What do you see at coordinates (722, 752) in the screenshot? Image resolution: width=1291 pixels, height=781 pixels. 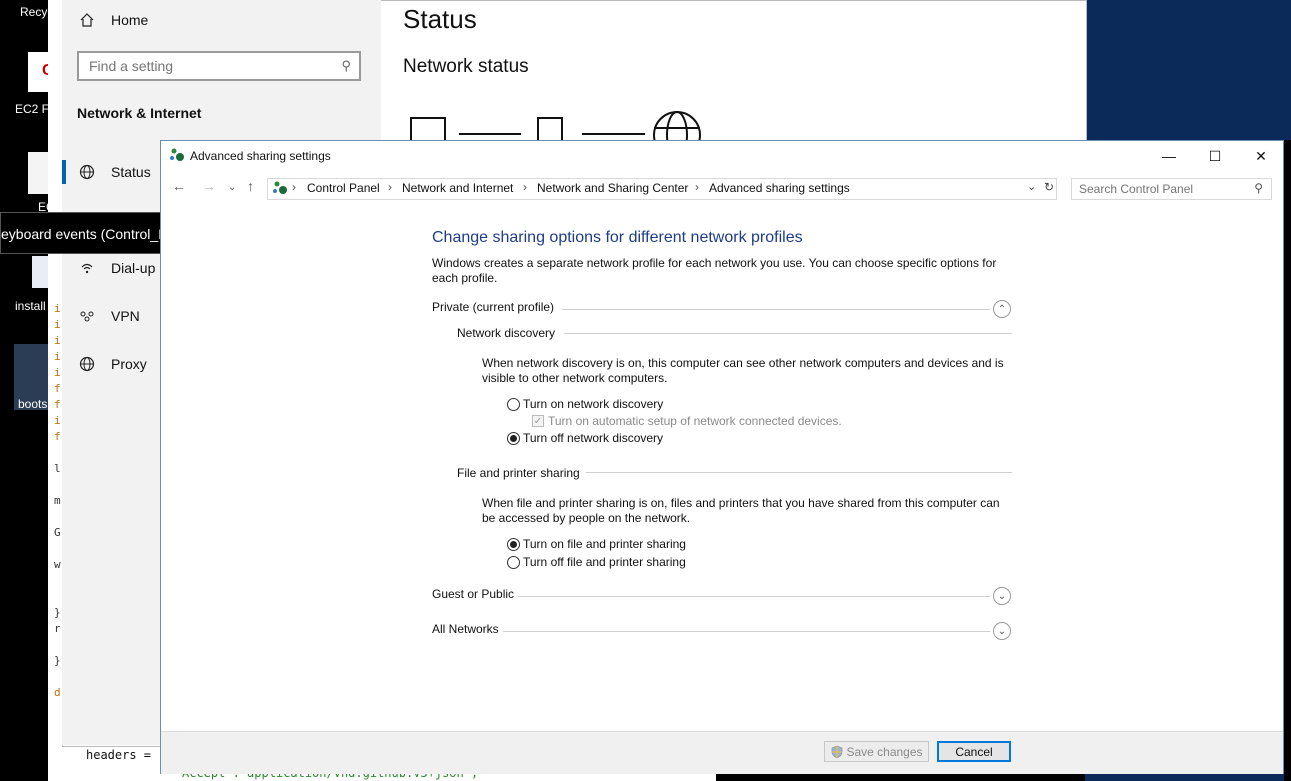 I see `dialog-footer` at bounding box center [722, 752].